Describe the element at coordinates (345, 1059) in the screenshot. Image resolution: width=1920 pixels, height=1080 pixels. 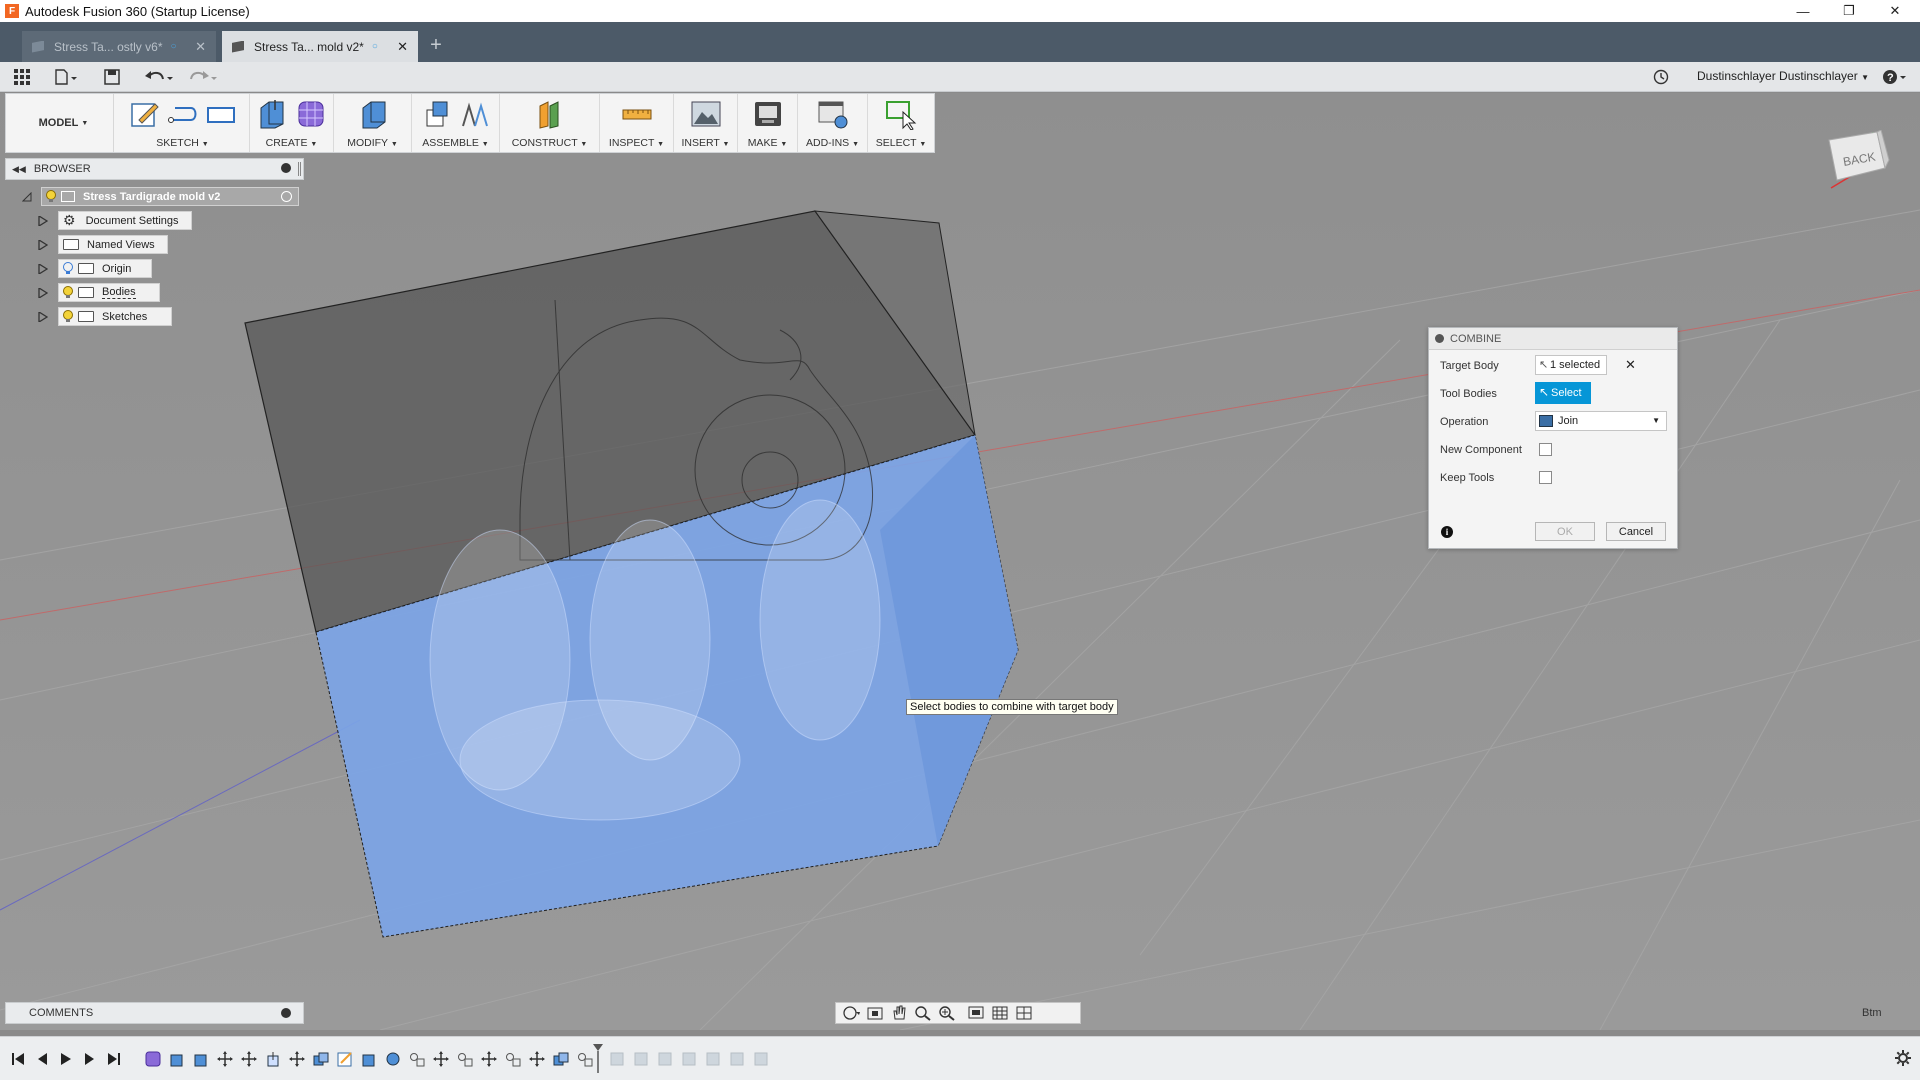
I see `sketch-feature-icon` at that location.